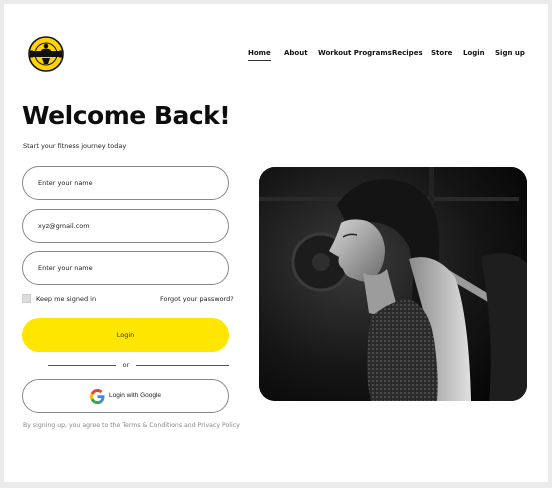 This screenshot has height=488, width=552. Describe the element at coordinates (510, 53) in the screenshot. I see `nav-sign-up: Sign up` at that location.